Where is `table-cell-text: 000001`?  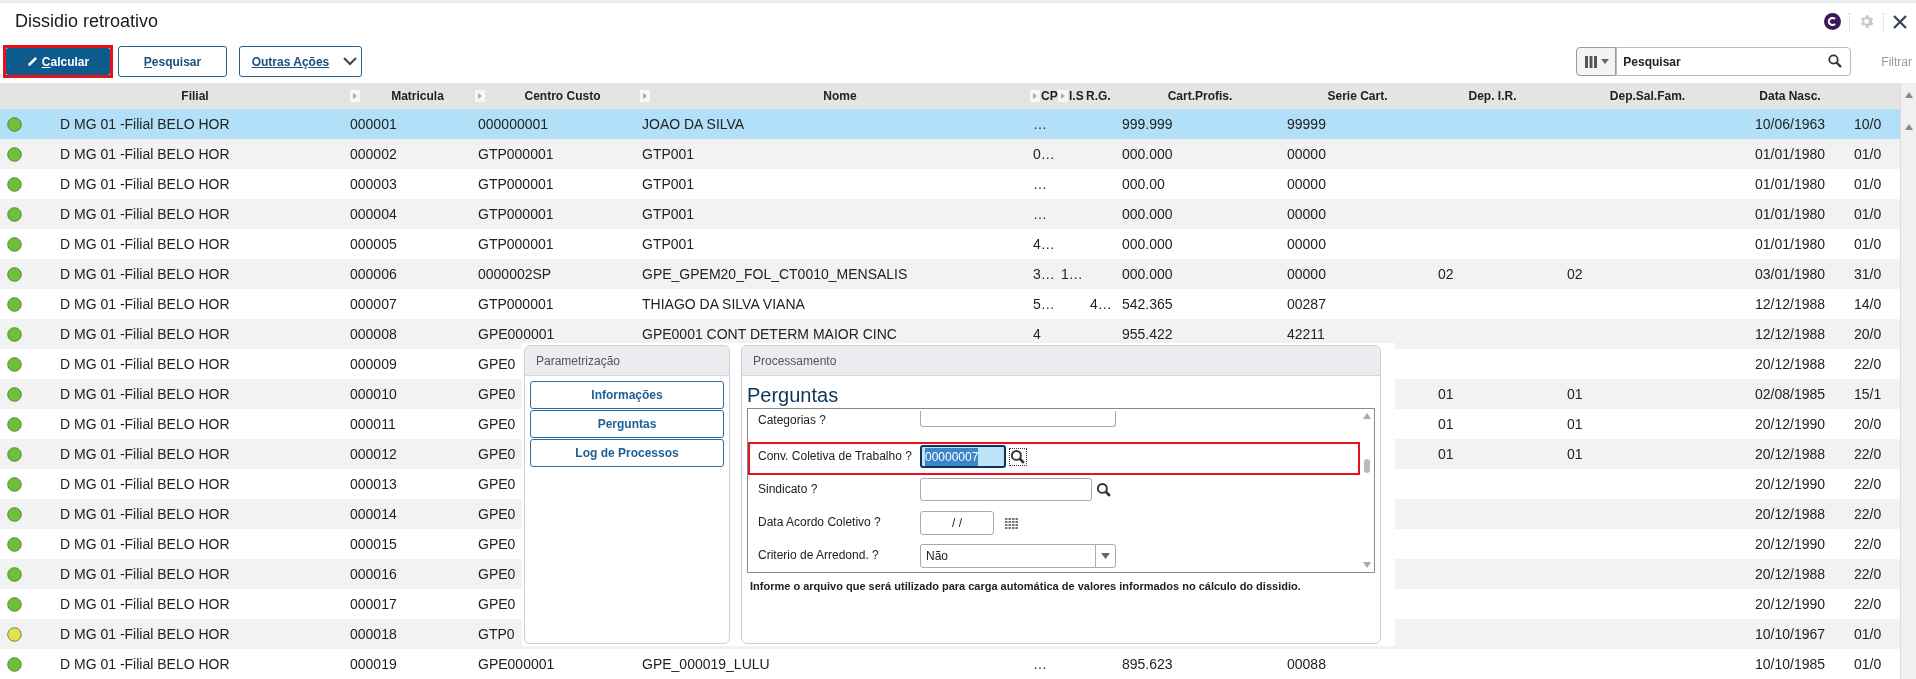 table-cell-text: 000001 is located at coordinates (373, 124).